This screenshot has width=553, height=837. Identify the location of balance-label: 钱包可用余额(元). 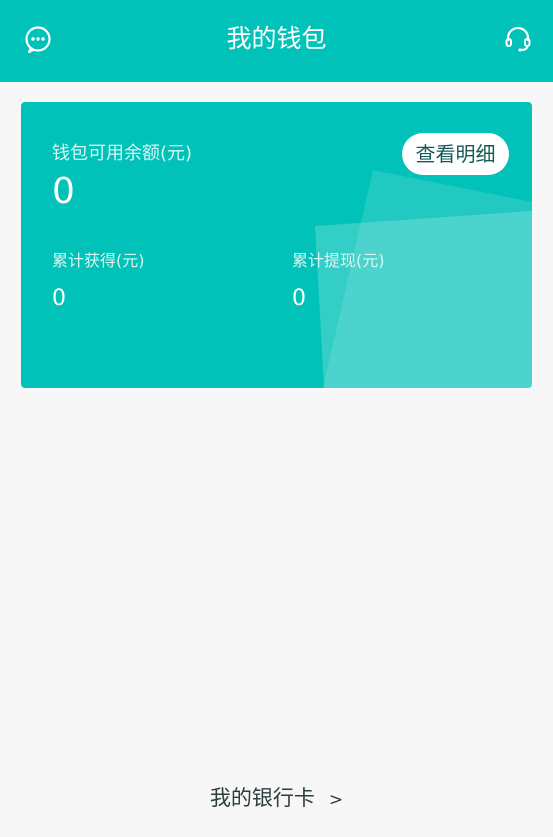
(122, 153).